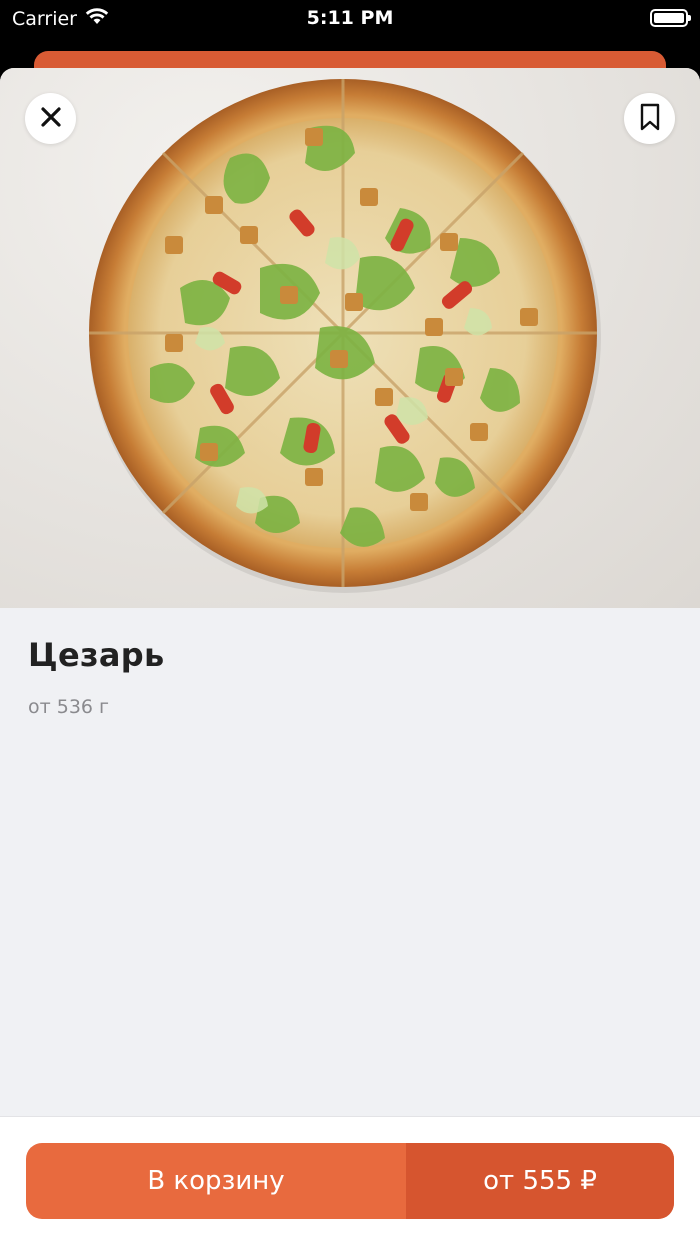 This screenshot has width=700, height=1244. Describe the element at coordinates (348, 677) in the screenshot. I see `product-info: Цезарь от 536 г` at that location.